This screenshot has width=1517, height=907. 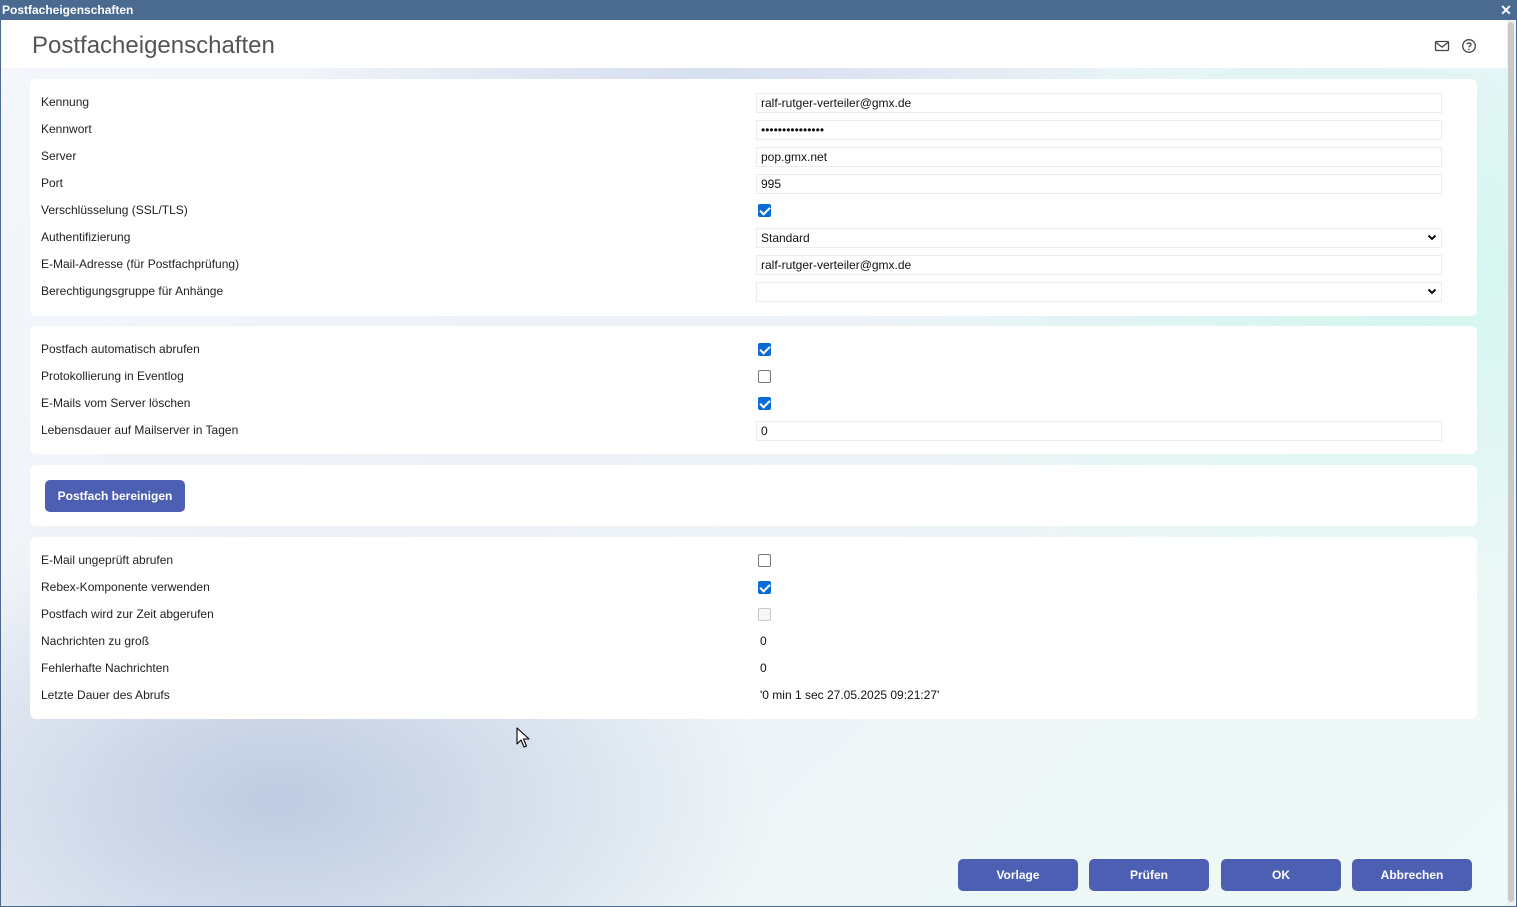 What do you see at coordinates (127, 614) in the screenshot?
I see `busy-label: Postfach wird zur Zeit abgerufen` at bounding box center [127, 614].